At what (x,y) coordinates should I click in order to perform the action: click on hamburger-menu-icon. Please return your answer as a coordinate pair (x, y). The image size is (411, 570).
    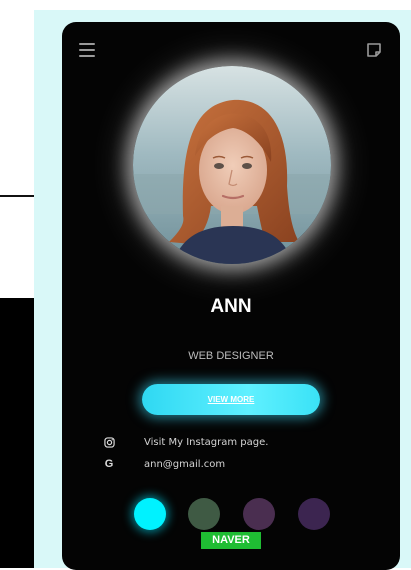
    Looking at the image, I should click on (87, 50).